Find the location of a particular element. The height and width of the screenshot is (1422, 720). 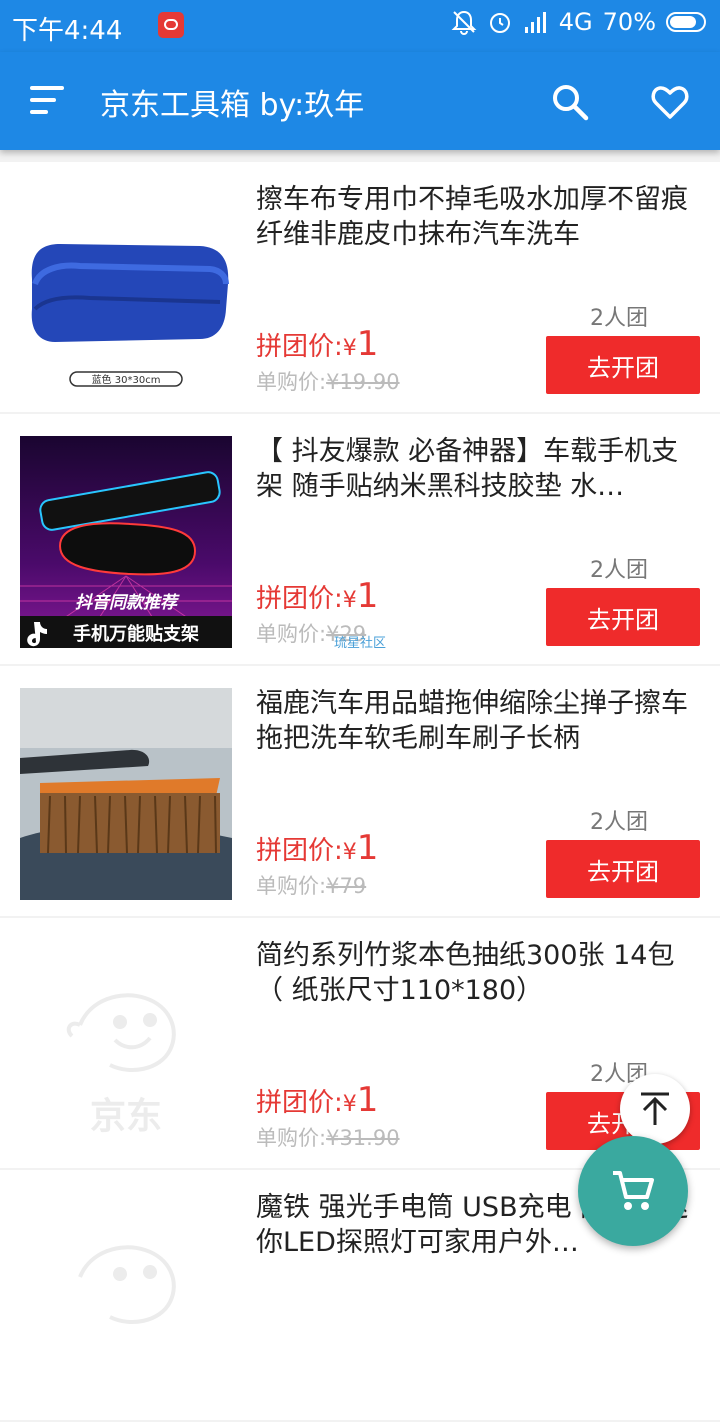

single-price: 单购价:¥31.90 is located at coordinates (328, 1137).